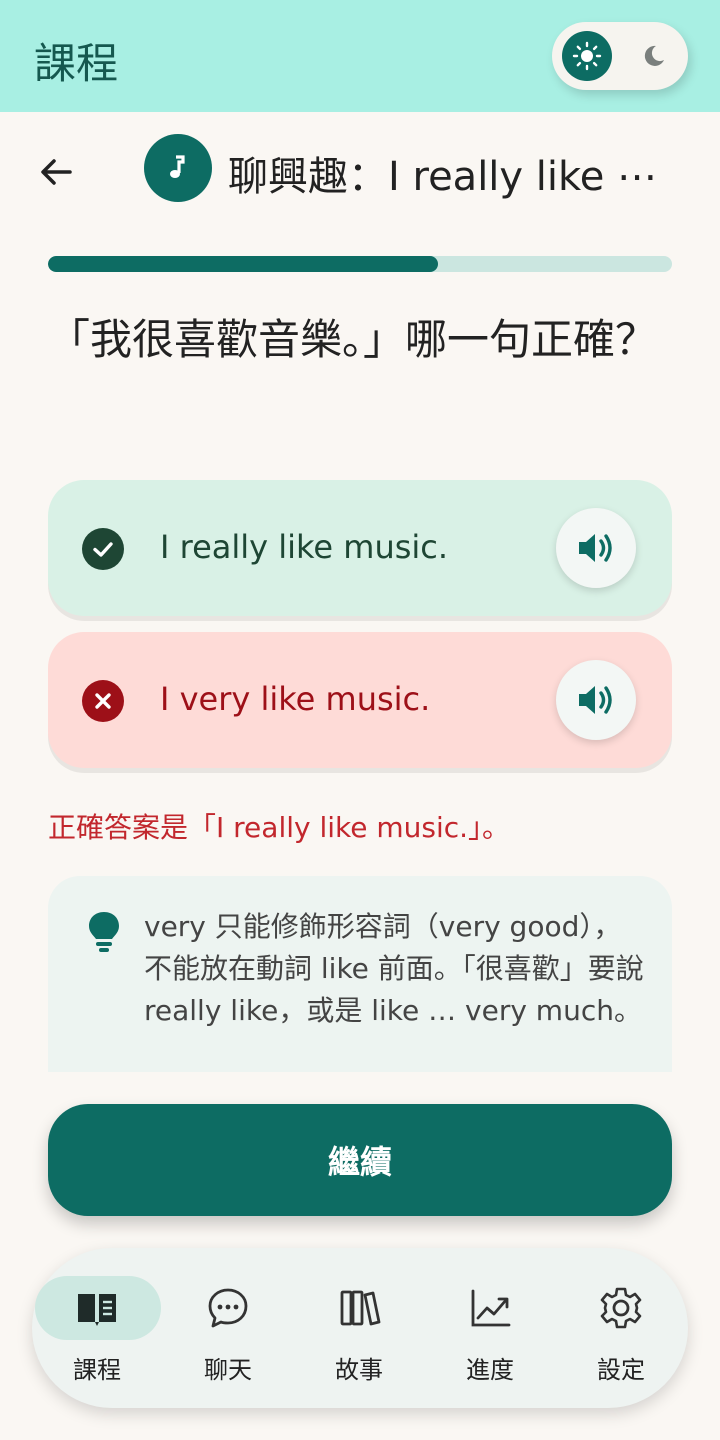  What do you see at coordinates (353, 339) in the screenshot?
I see `question-text: 「我很喜歡音樂。」哪一句正確？` at bounding box center [353, 339].